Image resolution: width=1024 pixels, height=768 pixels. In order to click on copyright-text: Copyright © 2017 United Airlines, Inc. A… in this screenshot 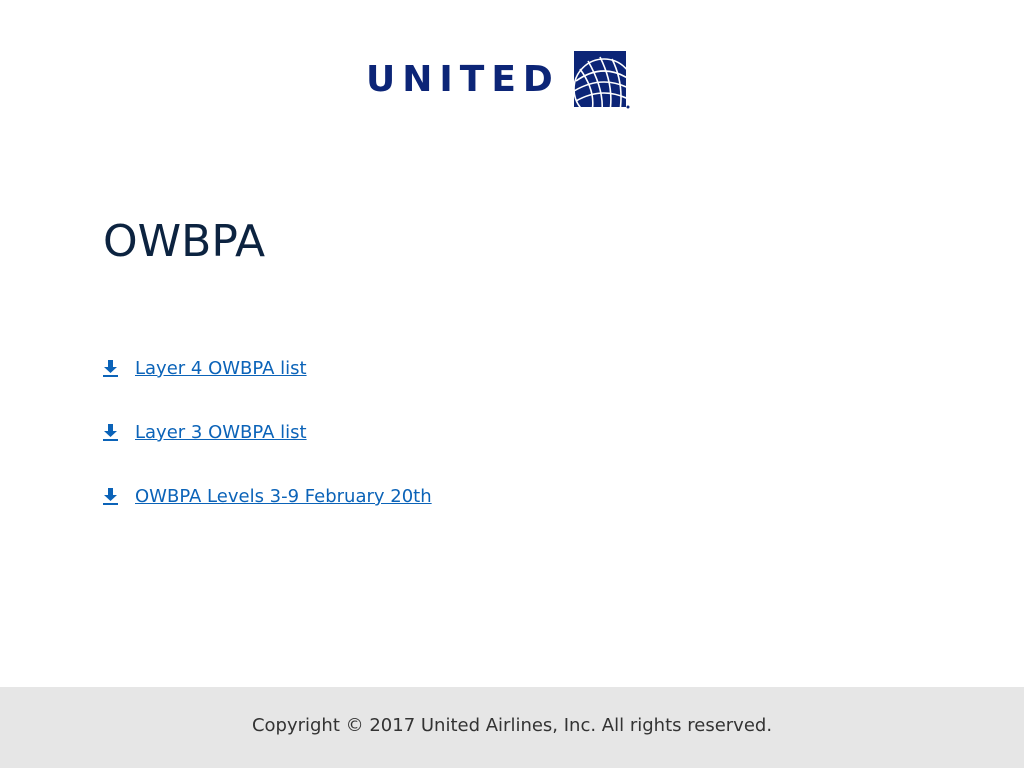, I will do `click(512, 725)`.